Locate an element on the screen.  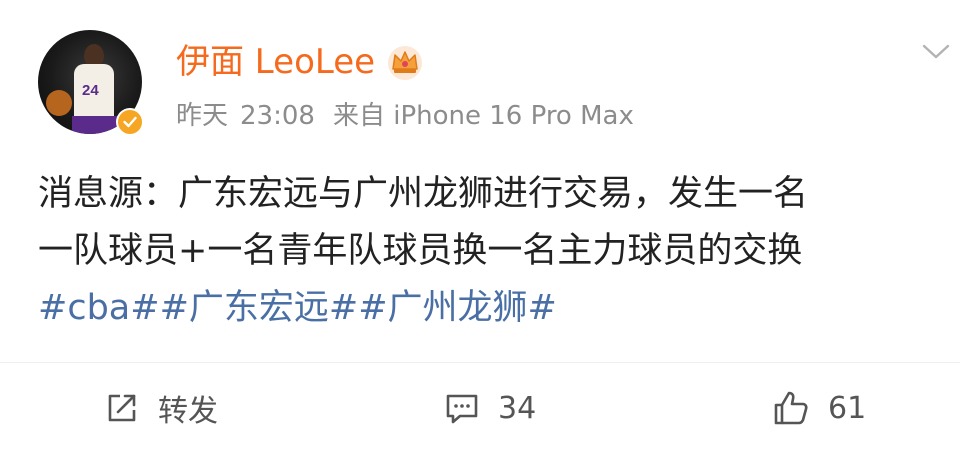
post-time-clock: 23:08 is located at coordinates (277, 116).